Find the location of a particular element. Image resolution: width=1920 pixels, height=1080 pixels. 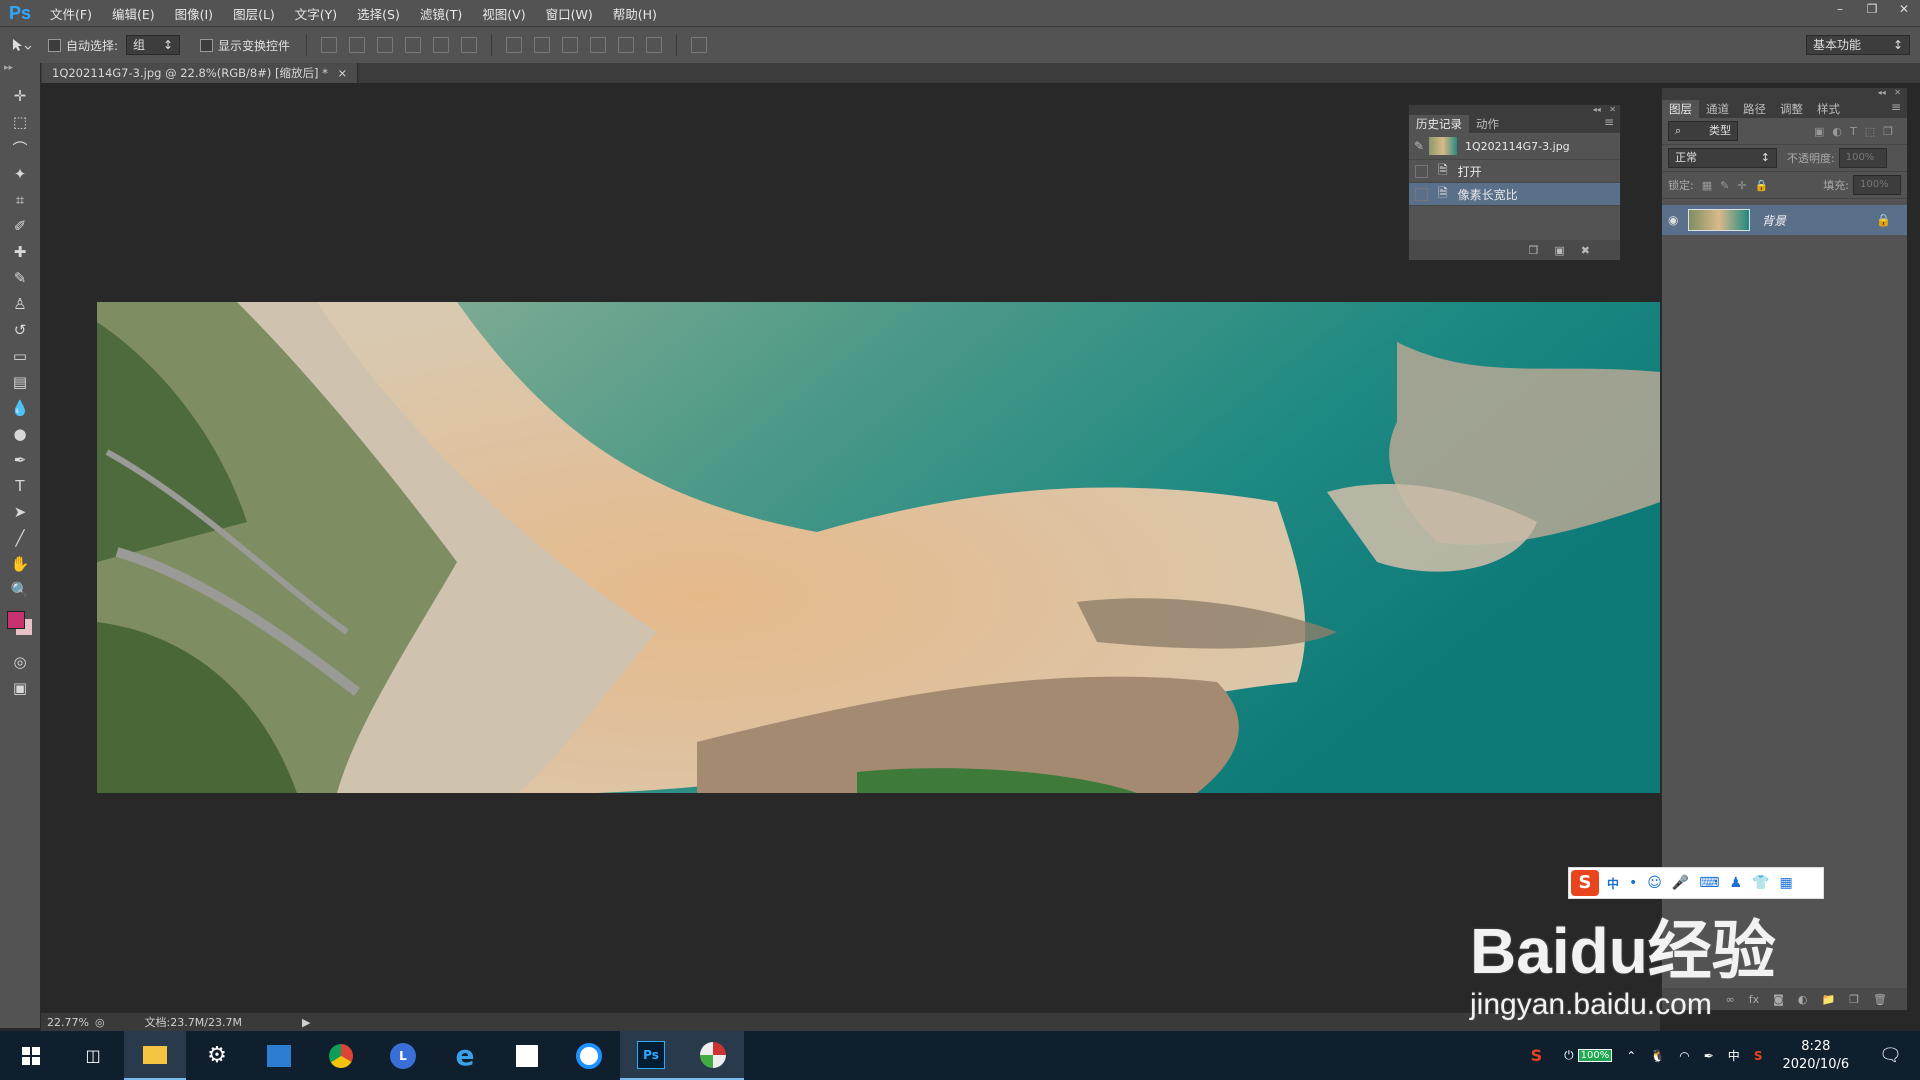

show-transform-checkbox is located at coordinates (207, 45).